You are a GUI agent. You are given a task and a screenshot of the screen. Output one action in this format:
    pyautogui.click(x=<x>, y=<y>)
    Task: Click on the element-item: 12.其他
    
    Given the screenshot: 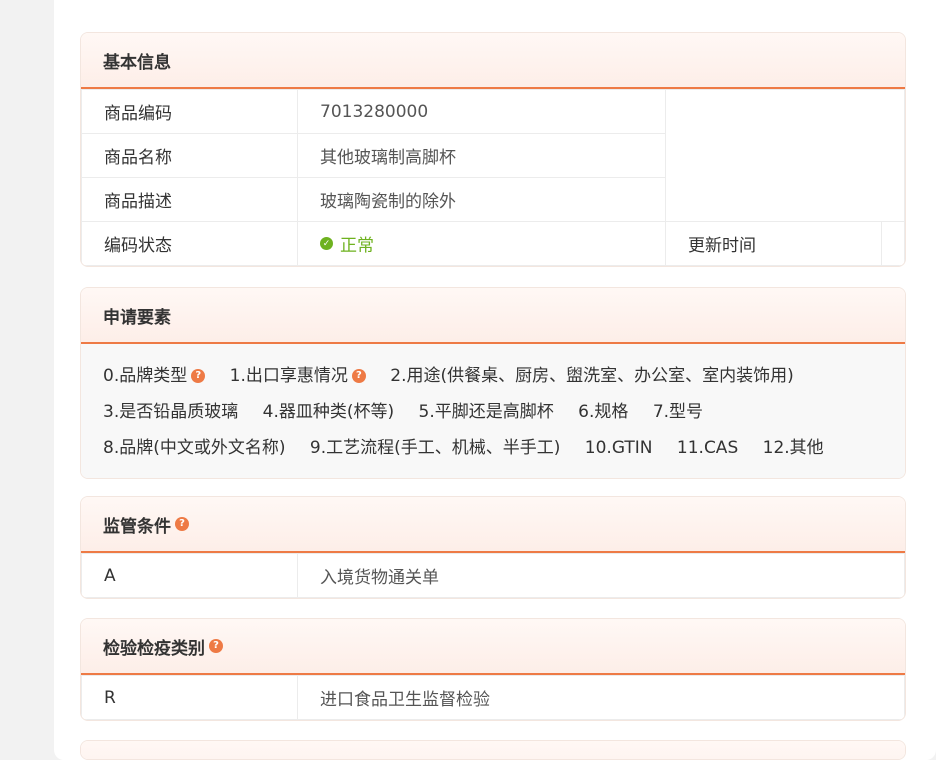 What is the action you would take?
    pyautogui.click(x=793, y=448)
    